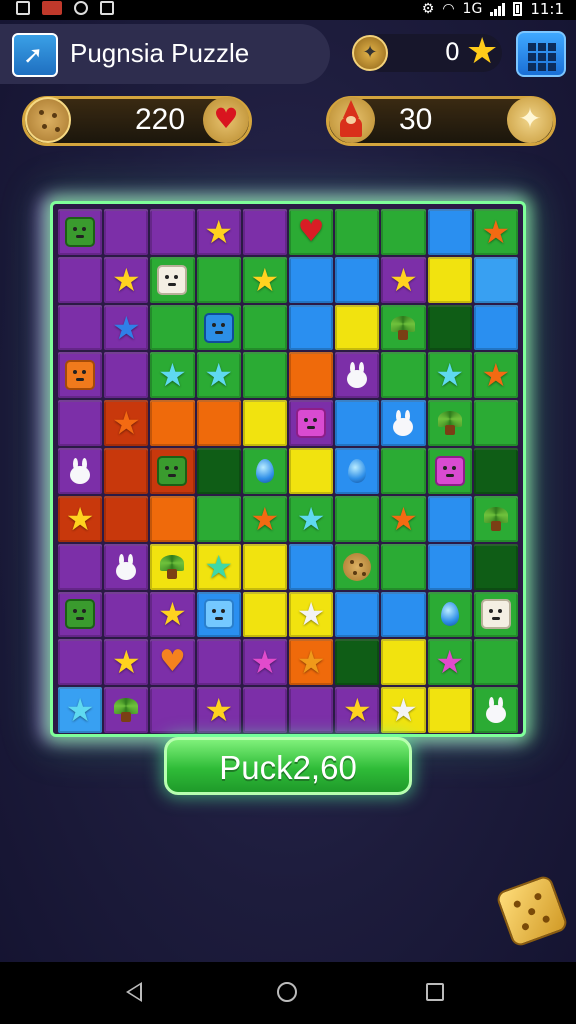 The height and width of the screenshot is (1024, 576). I want to click on home-icon, so click(287, 992).